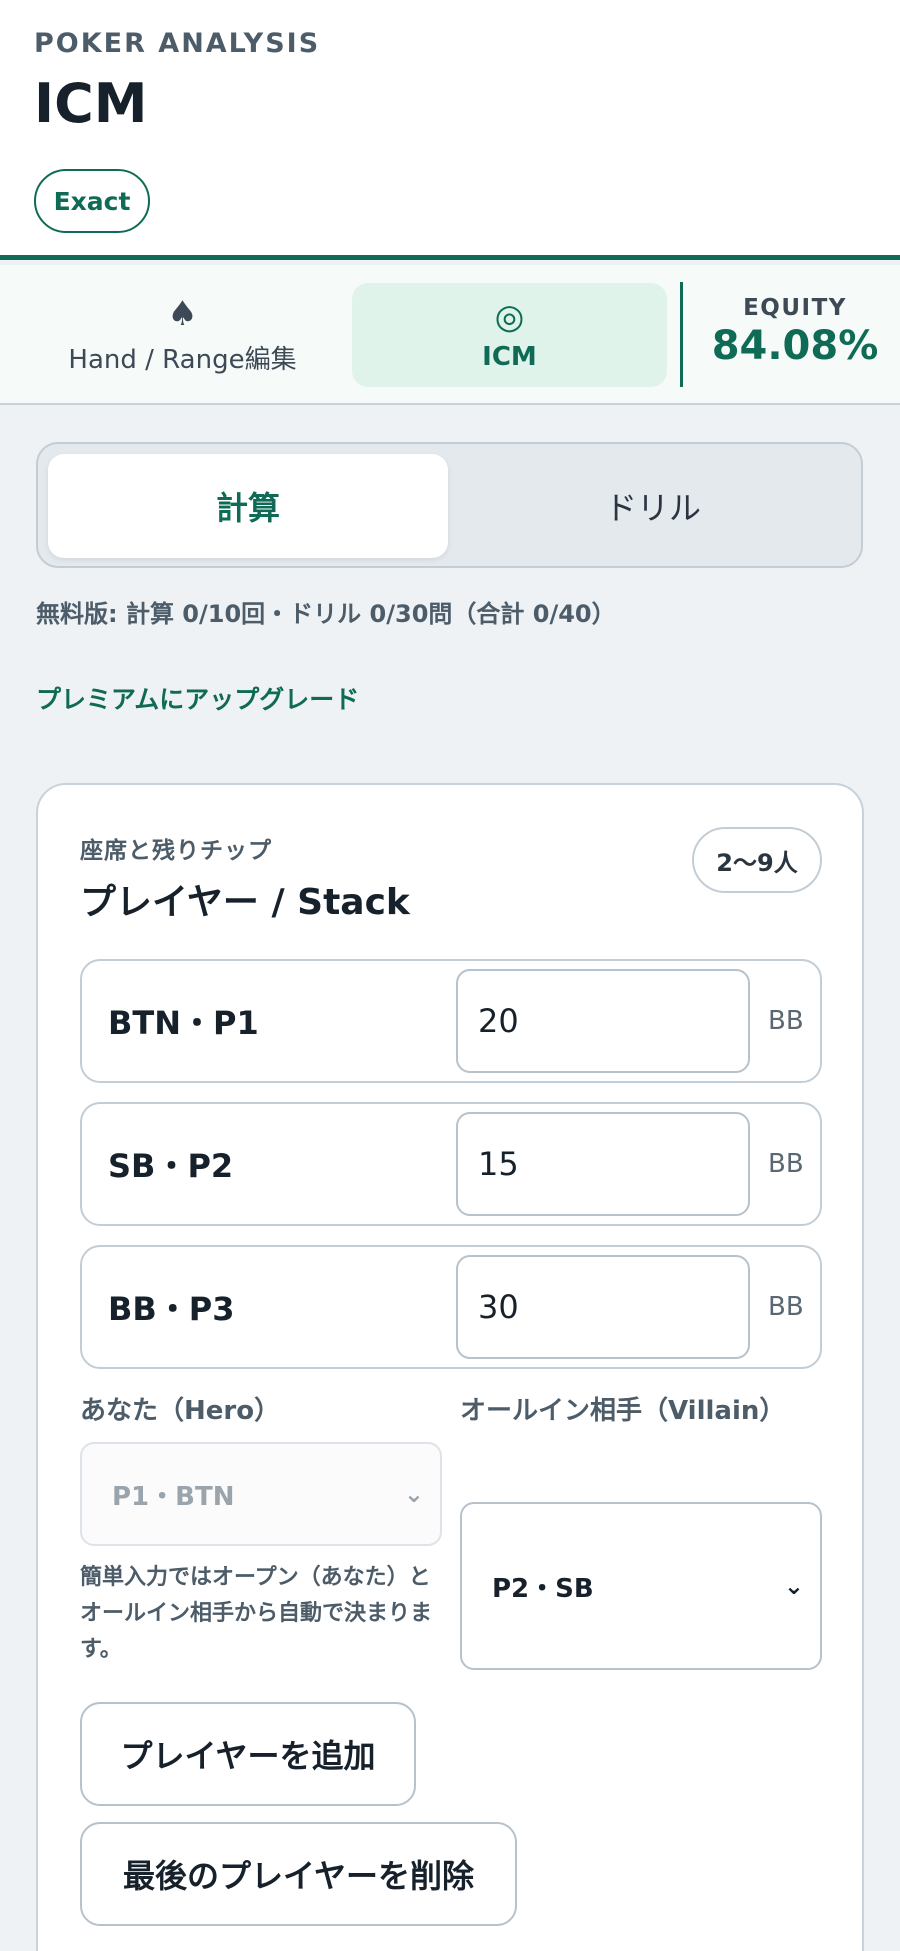 This screenshot has width=900, height=1951. Describe the element at coordinates (543, 1588) in the screenshot. I see `villain-select-value: P2・SB` at that location.